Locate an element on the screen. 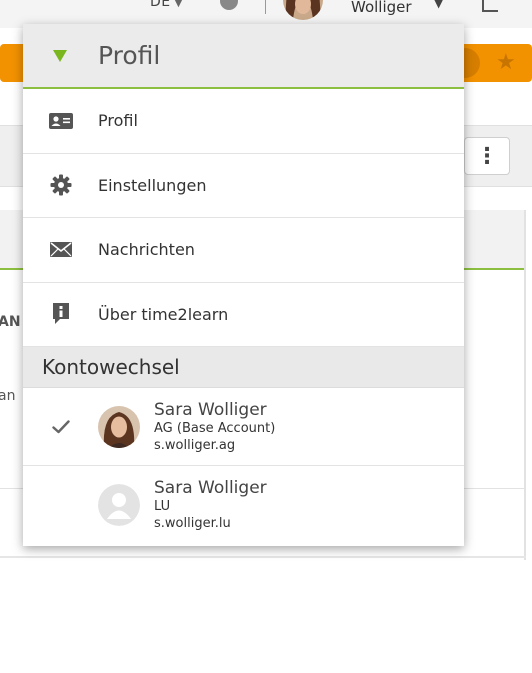  account-item-lu: Sara Wolliger LU s.wolliger.lu is located at coordinates (243, 505).